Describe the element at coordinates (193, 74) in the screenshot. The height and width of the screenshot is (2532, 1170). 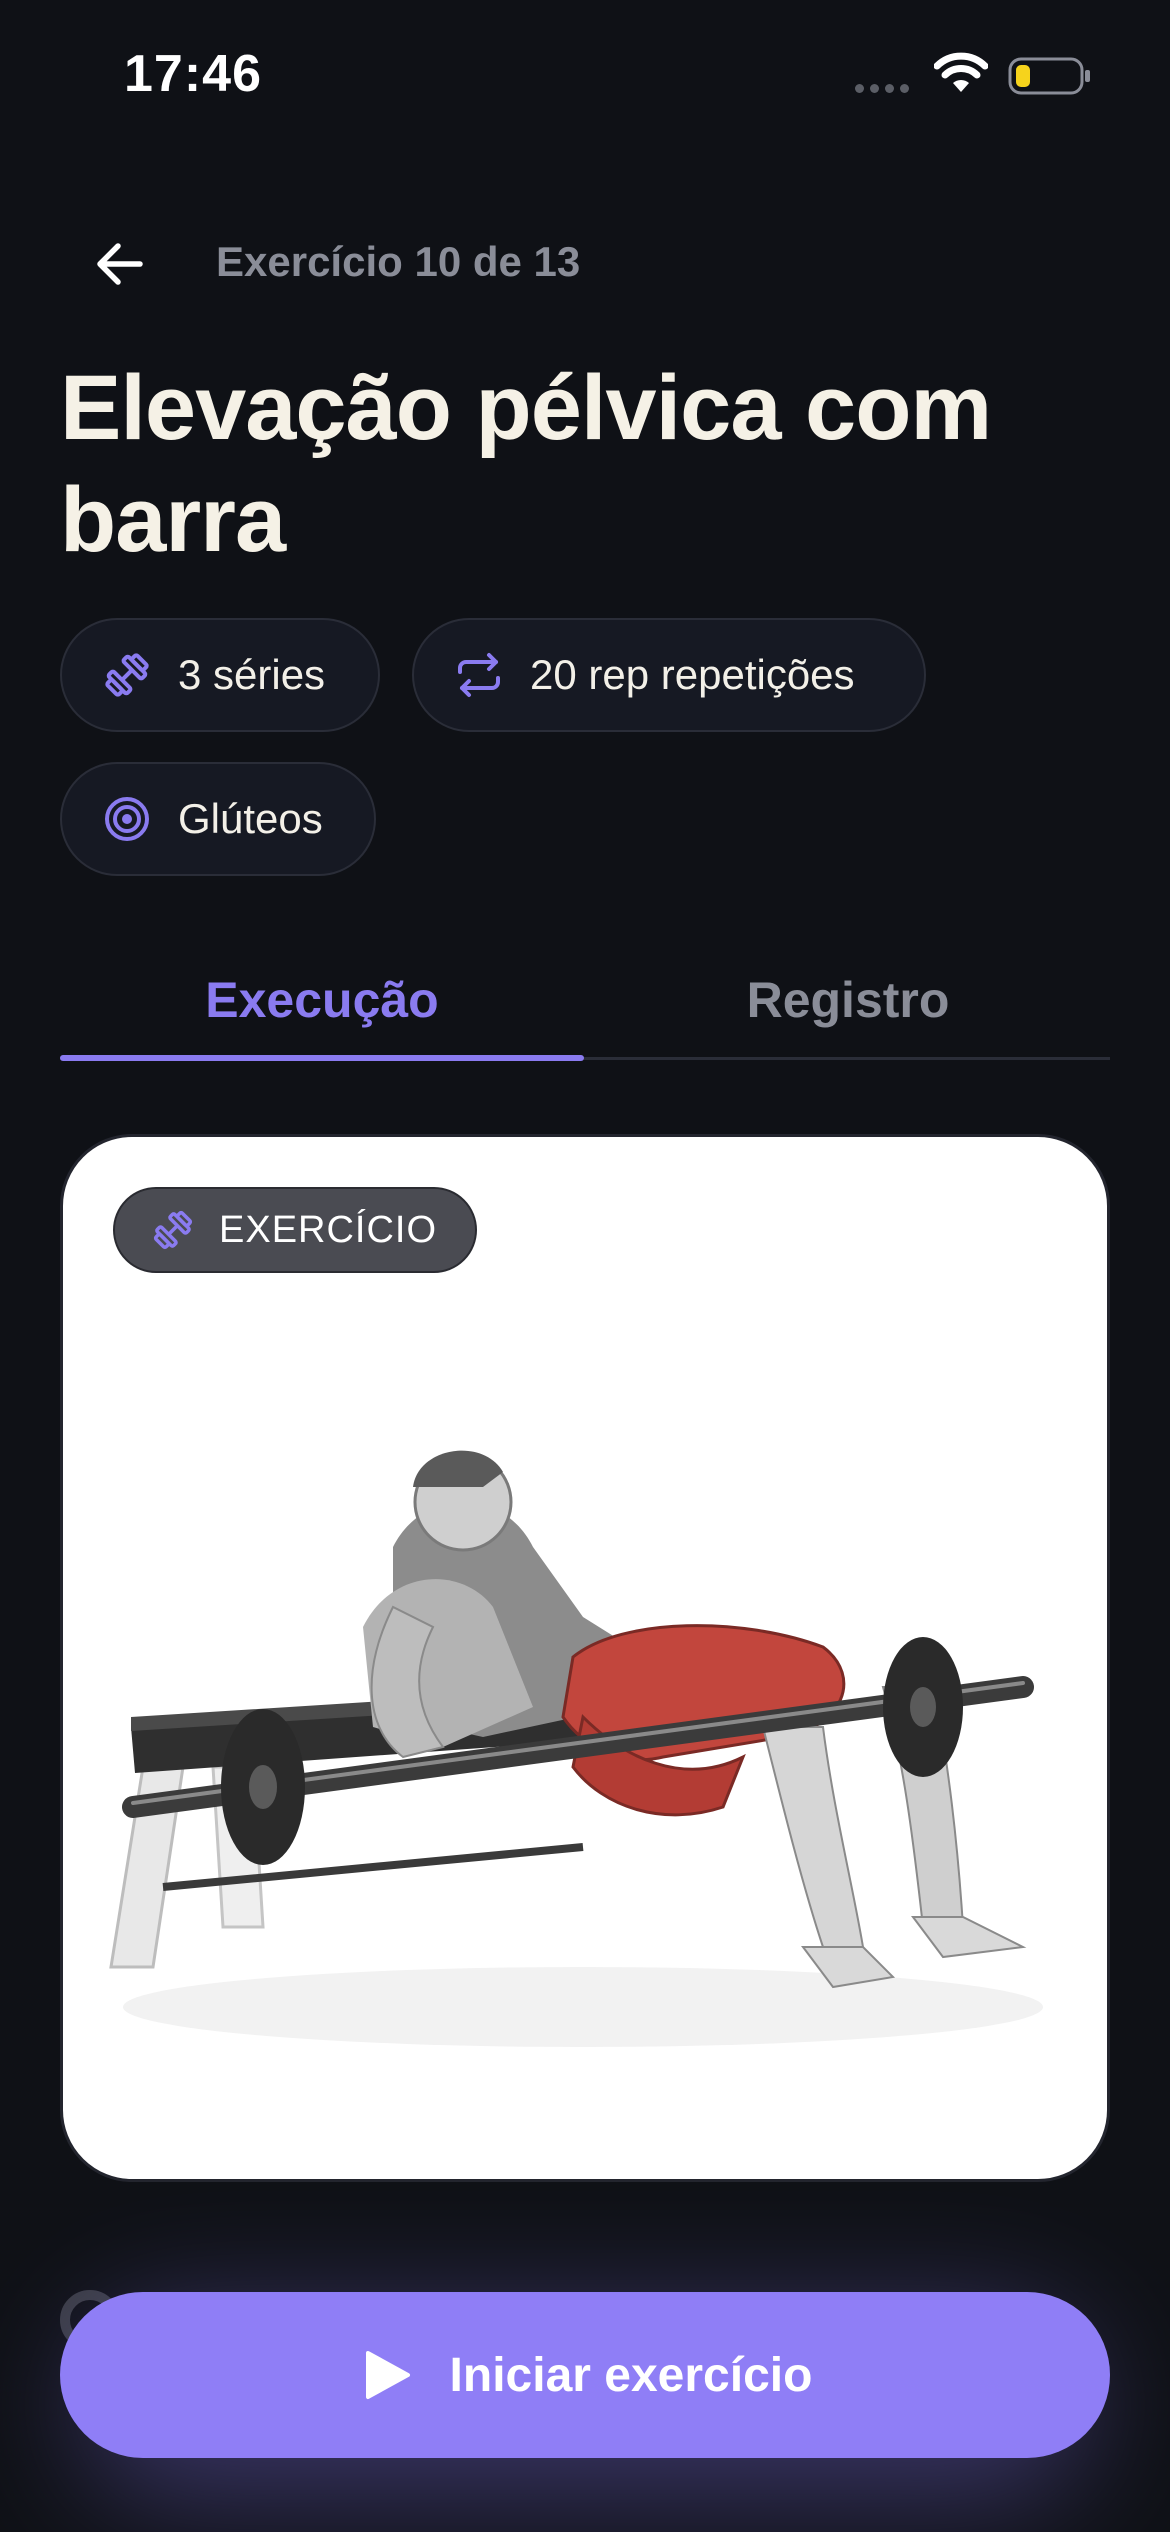
I see `status-time: 17:46` at that location.